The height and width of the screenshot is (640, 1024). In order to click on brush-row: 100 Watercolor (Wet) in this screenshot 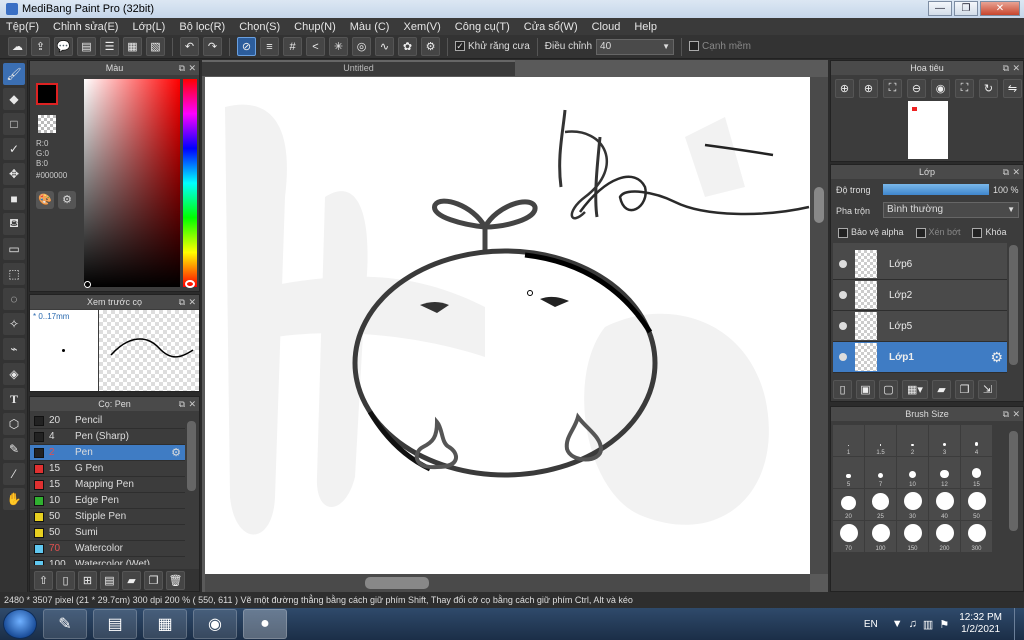, I will do `click(107, 561)`.